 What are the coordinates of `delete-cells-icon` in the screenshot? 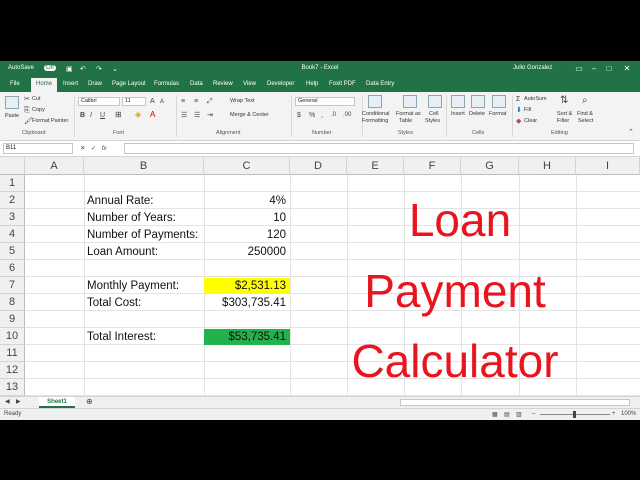 It's located at (478, 101).